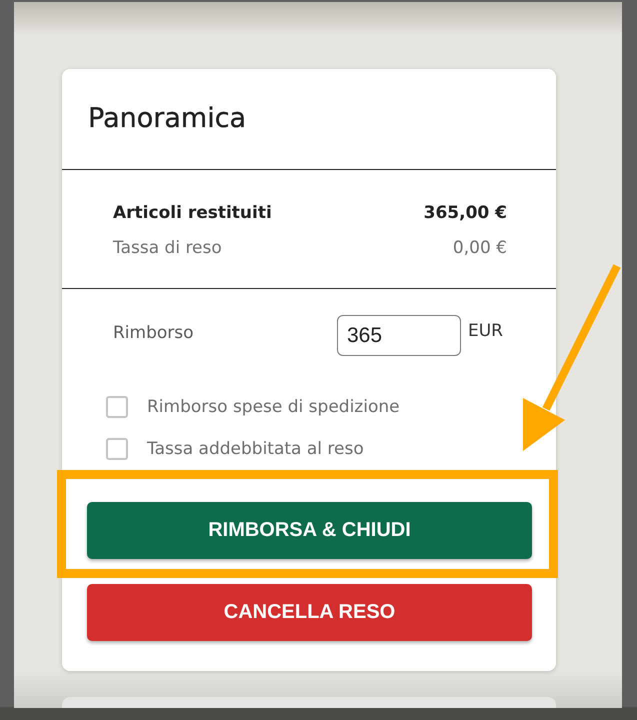 This screenshot has height=720, width=637. What do you see at coordinates (167, 248) in the screenshot?
I see `summary-label: Tassa di reso` at bounding box center [167, 248].